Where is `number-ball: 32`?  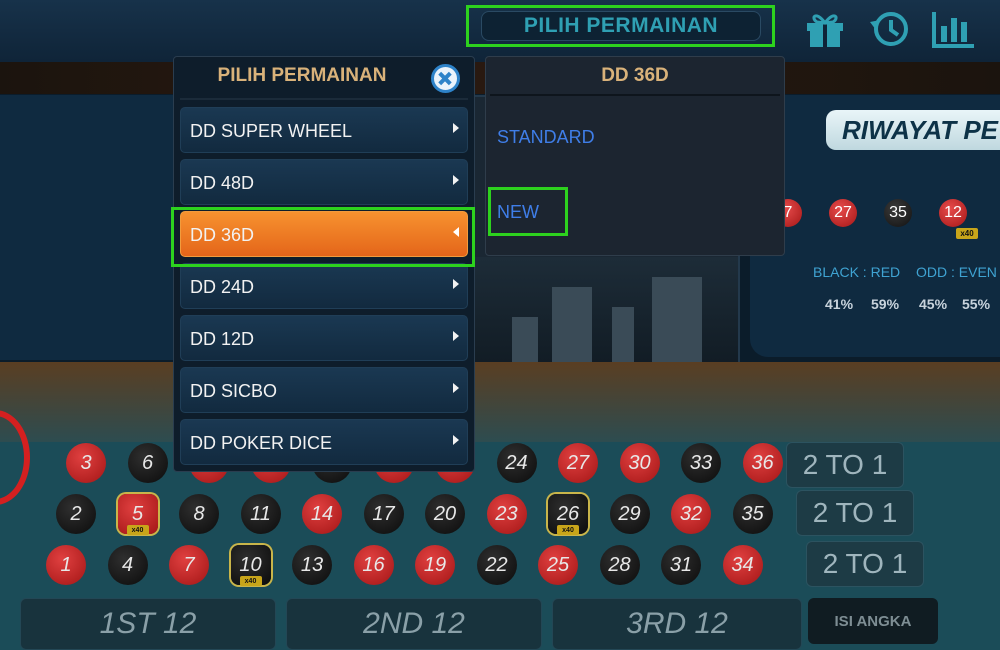 number-ball: 32 is located at coordinates (691, 514).